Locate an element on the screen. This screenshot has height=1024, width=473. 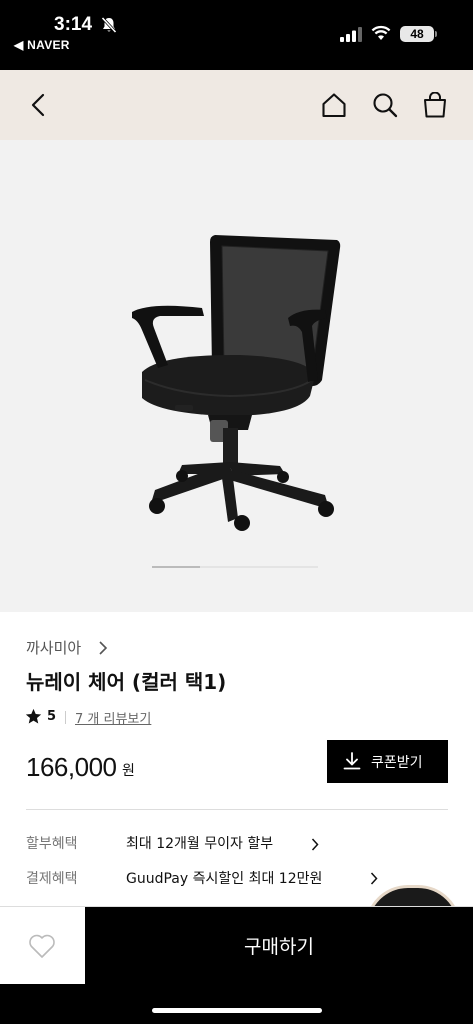
payment-benefit-label: 결제혜택 is located at coordinates (52, 879).